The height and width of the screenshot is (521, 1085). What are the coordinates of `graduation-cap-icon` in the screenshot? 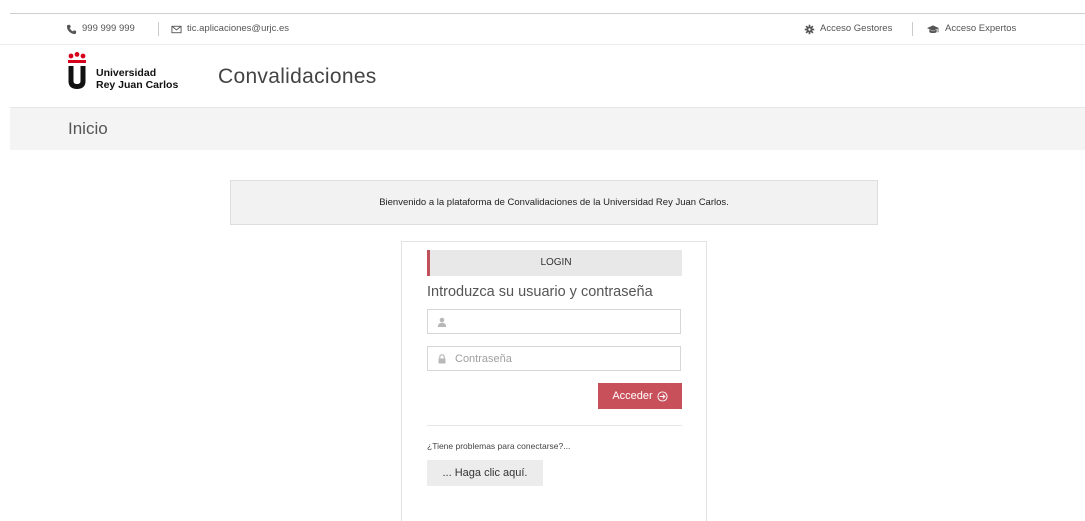 It's located at (933, 28).